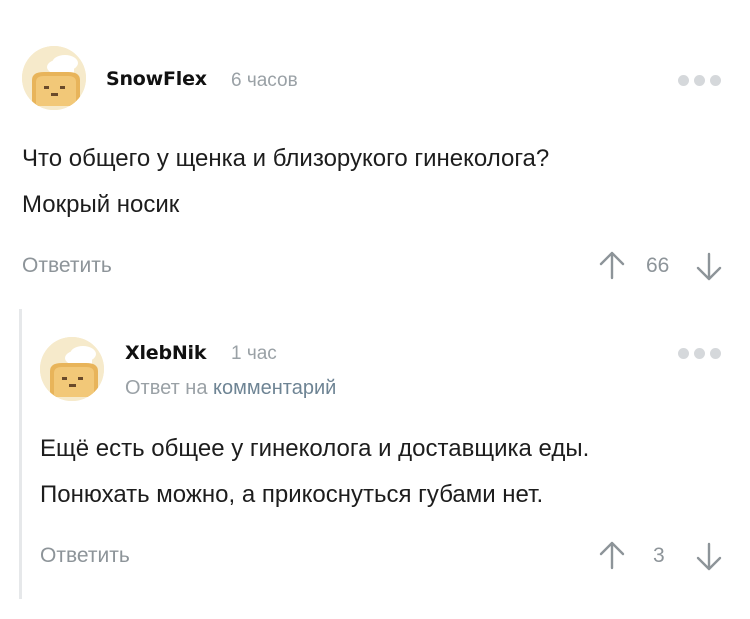  I want to click on timestamp: 6 часов, so click(264, 80).